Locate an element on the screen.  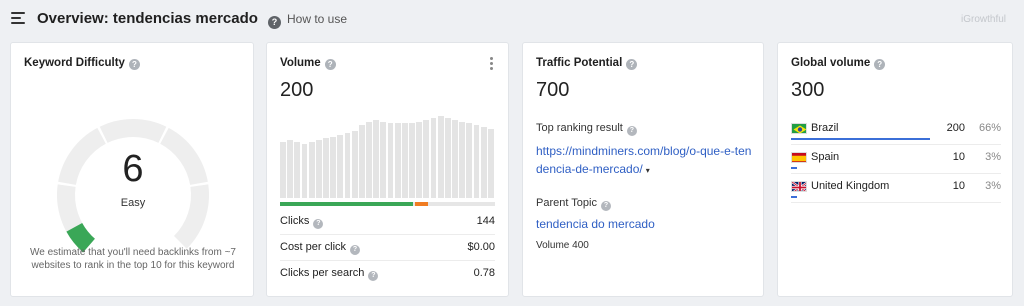
traffic-title-label: Traffic Potential is located at coordinates (579, 63).